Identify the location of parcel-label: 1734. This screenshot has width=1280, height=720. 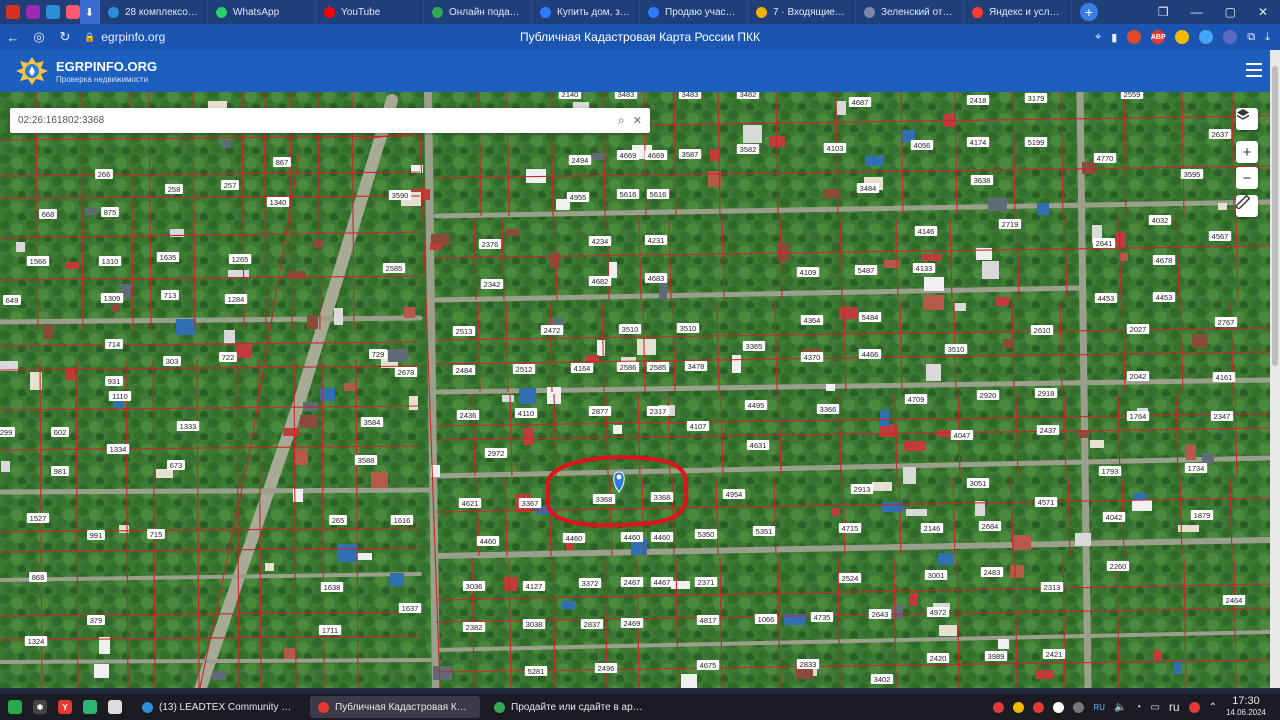
(1196, 468).